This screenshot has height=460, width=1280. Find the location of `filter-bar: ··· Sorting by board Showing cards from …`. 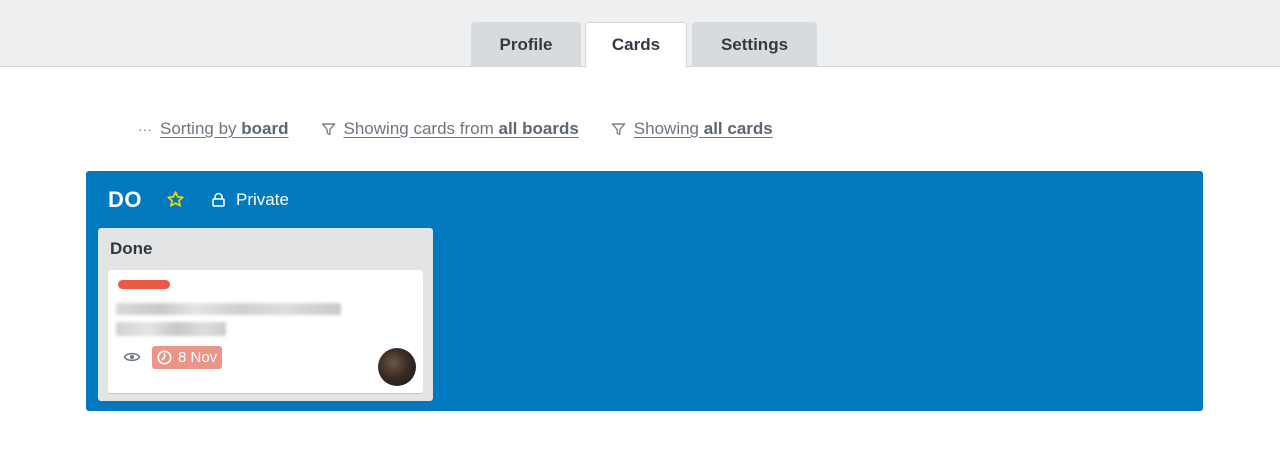

filter-bar: ··· Sorting by board Showing cards from … is located at coordinates (471, 129).